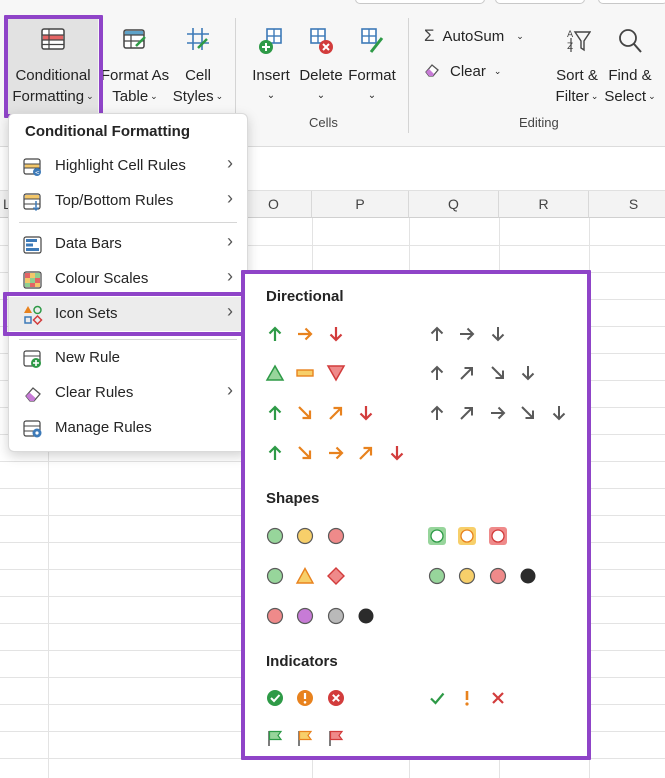 The height and width of the screenshot is (778, 665). I want to click on diamond-red-icon, so click(335, 576).